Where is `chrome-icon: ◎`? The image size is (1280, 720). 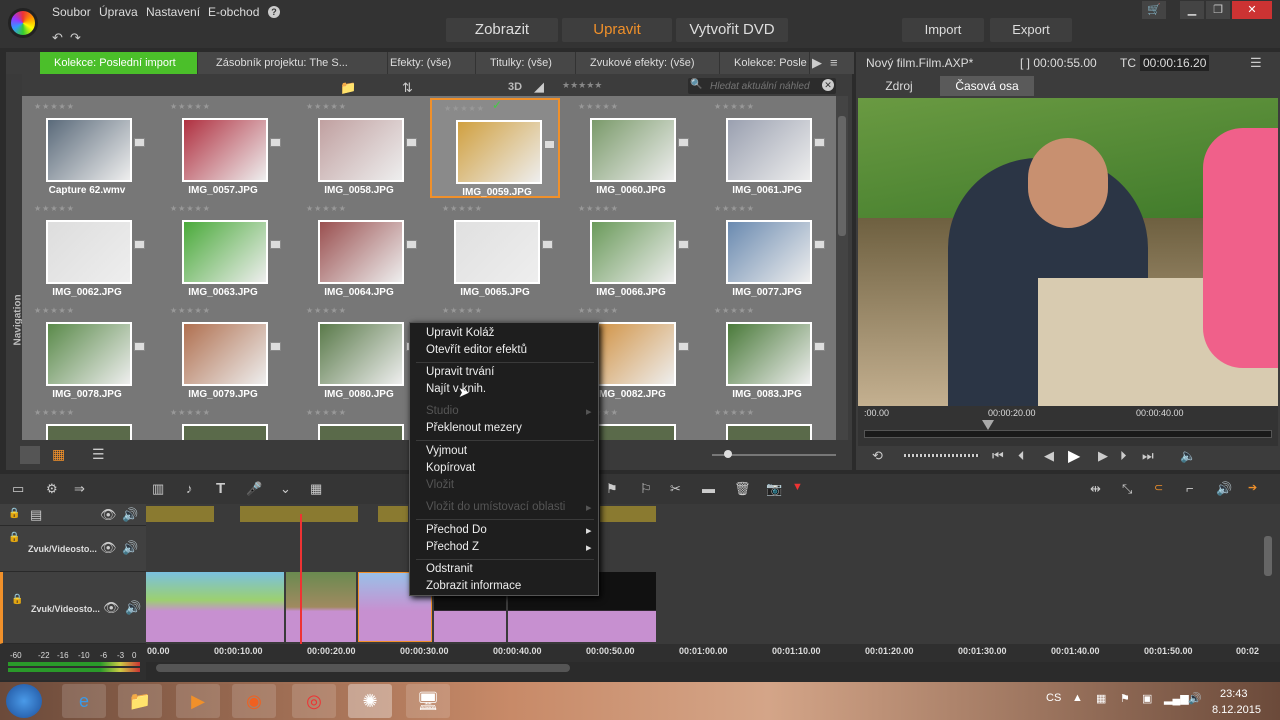 chrome-icon: ◎ is located at coordinates (314, 701).